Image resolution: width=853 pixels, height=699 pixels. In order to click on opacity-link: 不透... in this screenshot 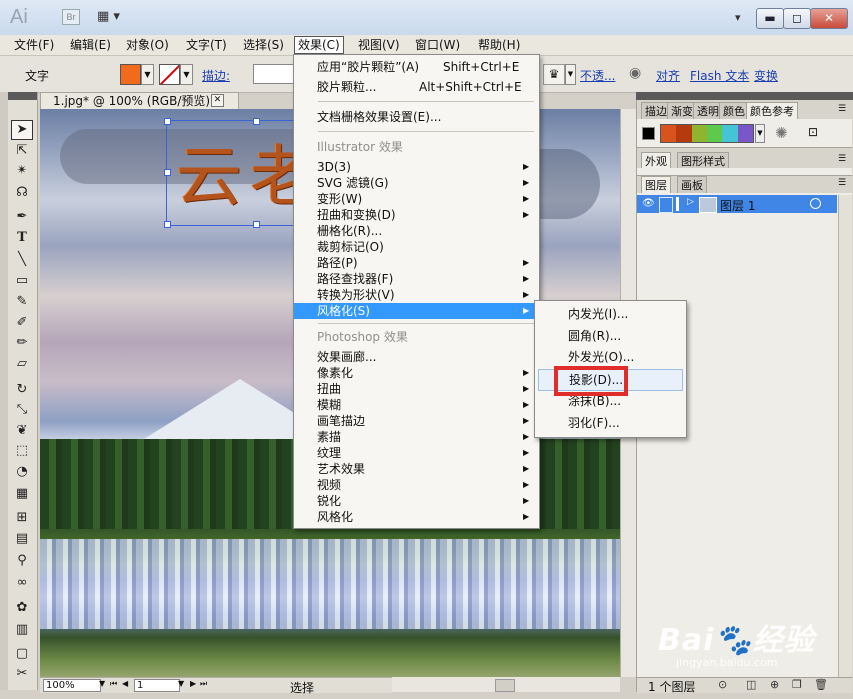, I will do `click(597, 75)`.